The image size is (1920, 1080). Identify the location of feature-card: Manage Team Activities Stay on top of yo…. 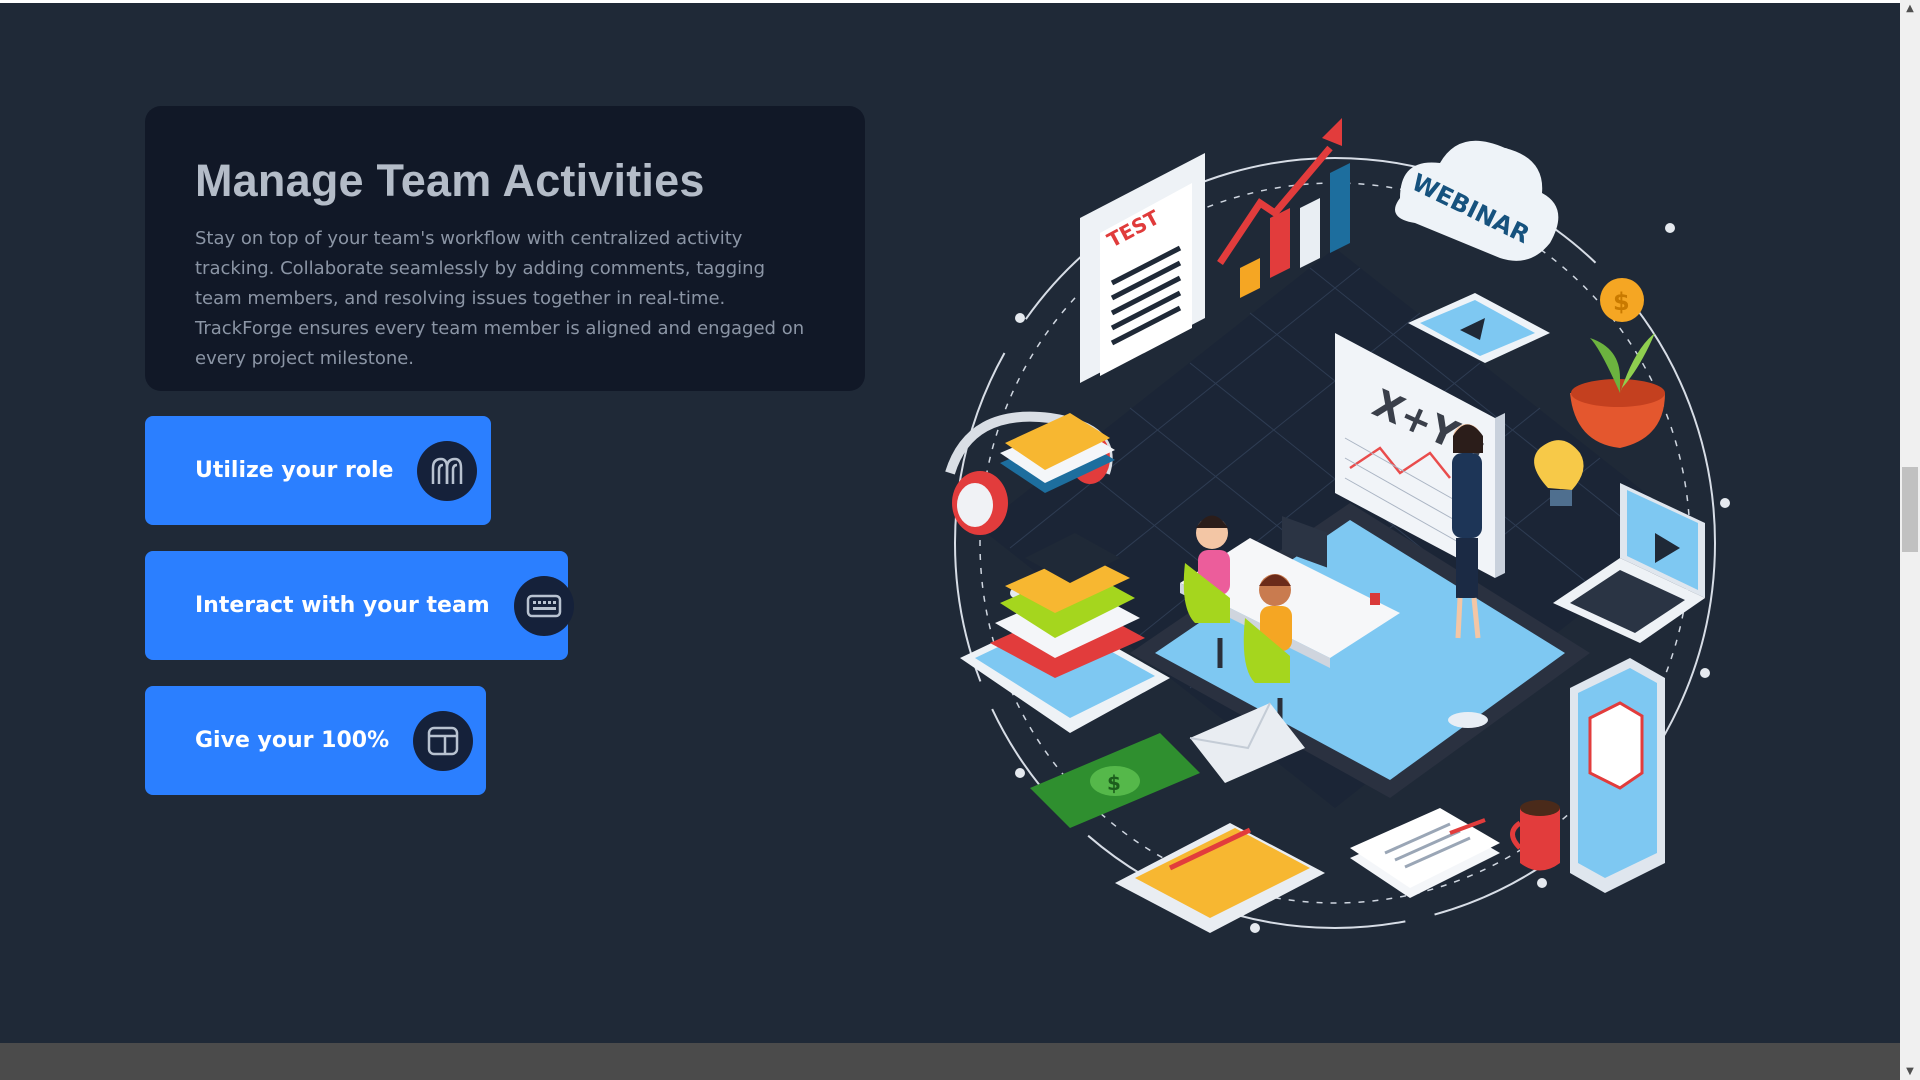
(505, 248).